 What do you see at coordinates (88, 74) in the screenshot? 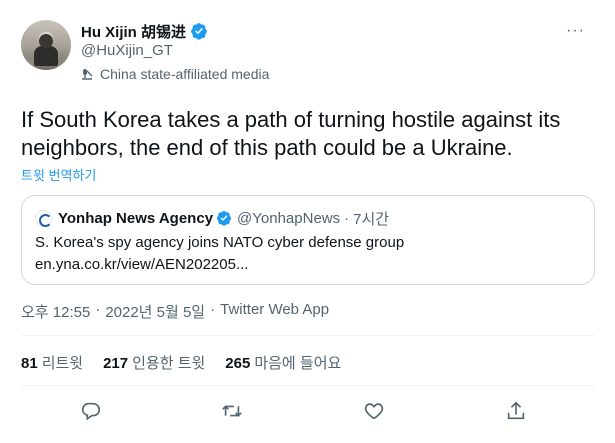
I see `microphone-stand-icon` at bounding box center [88, 74].